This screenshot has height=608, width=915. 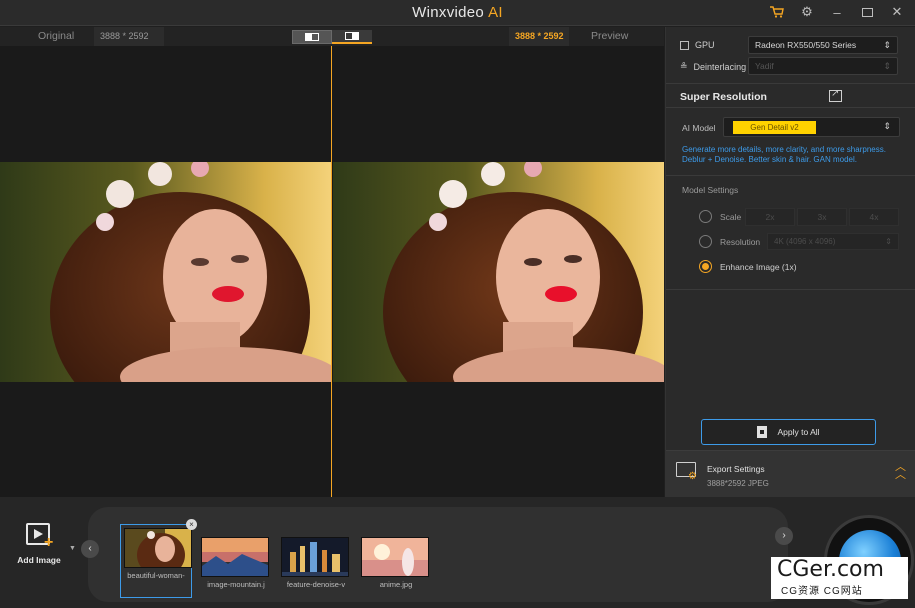 I want to click on original-resolution: 3888 * 2592, so click(x=129, y=36).